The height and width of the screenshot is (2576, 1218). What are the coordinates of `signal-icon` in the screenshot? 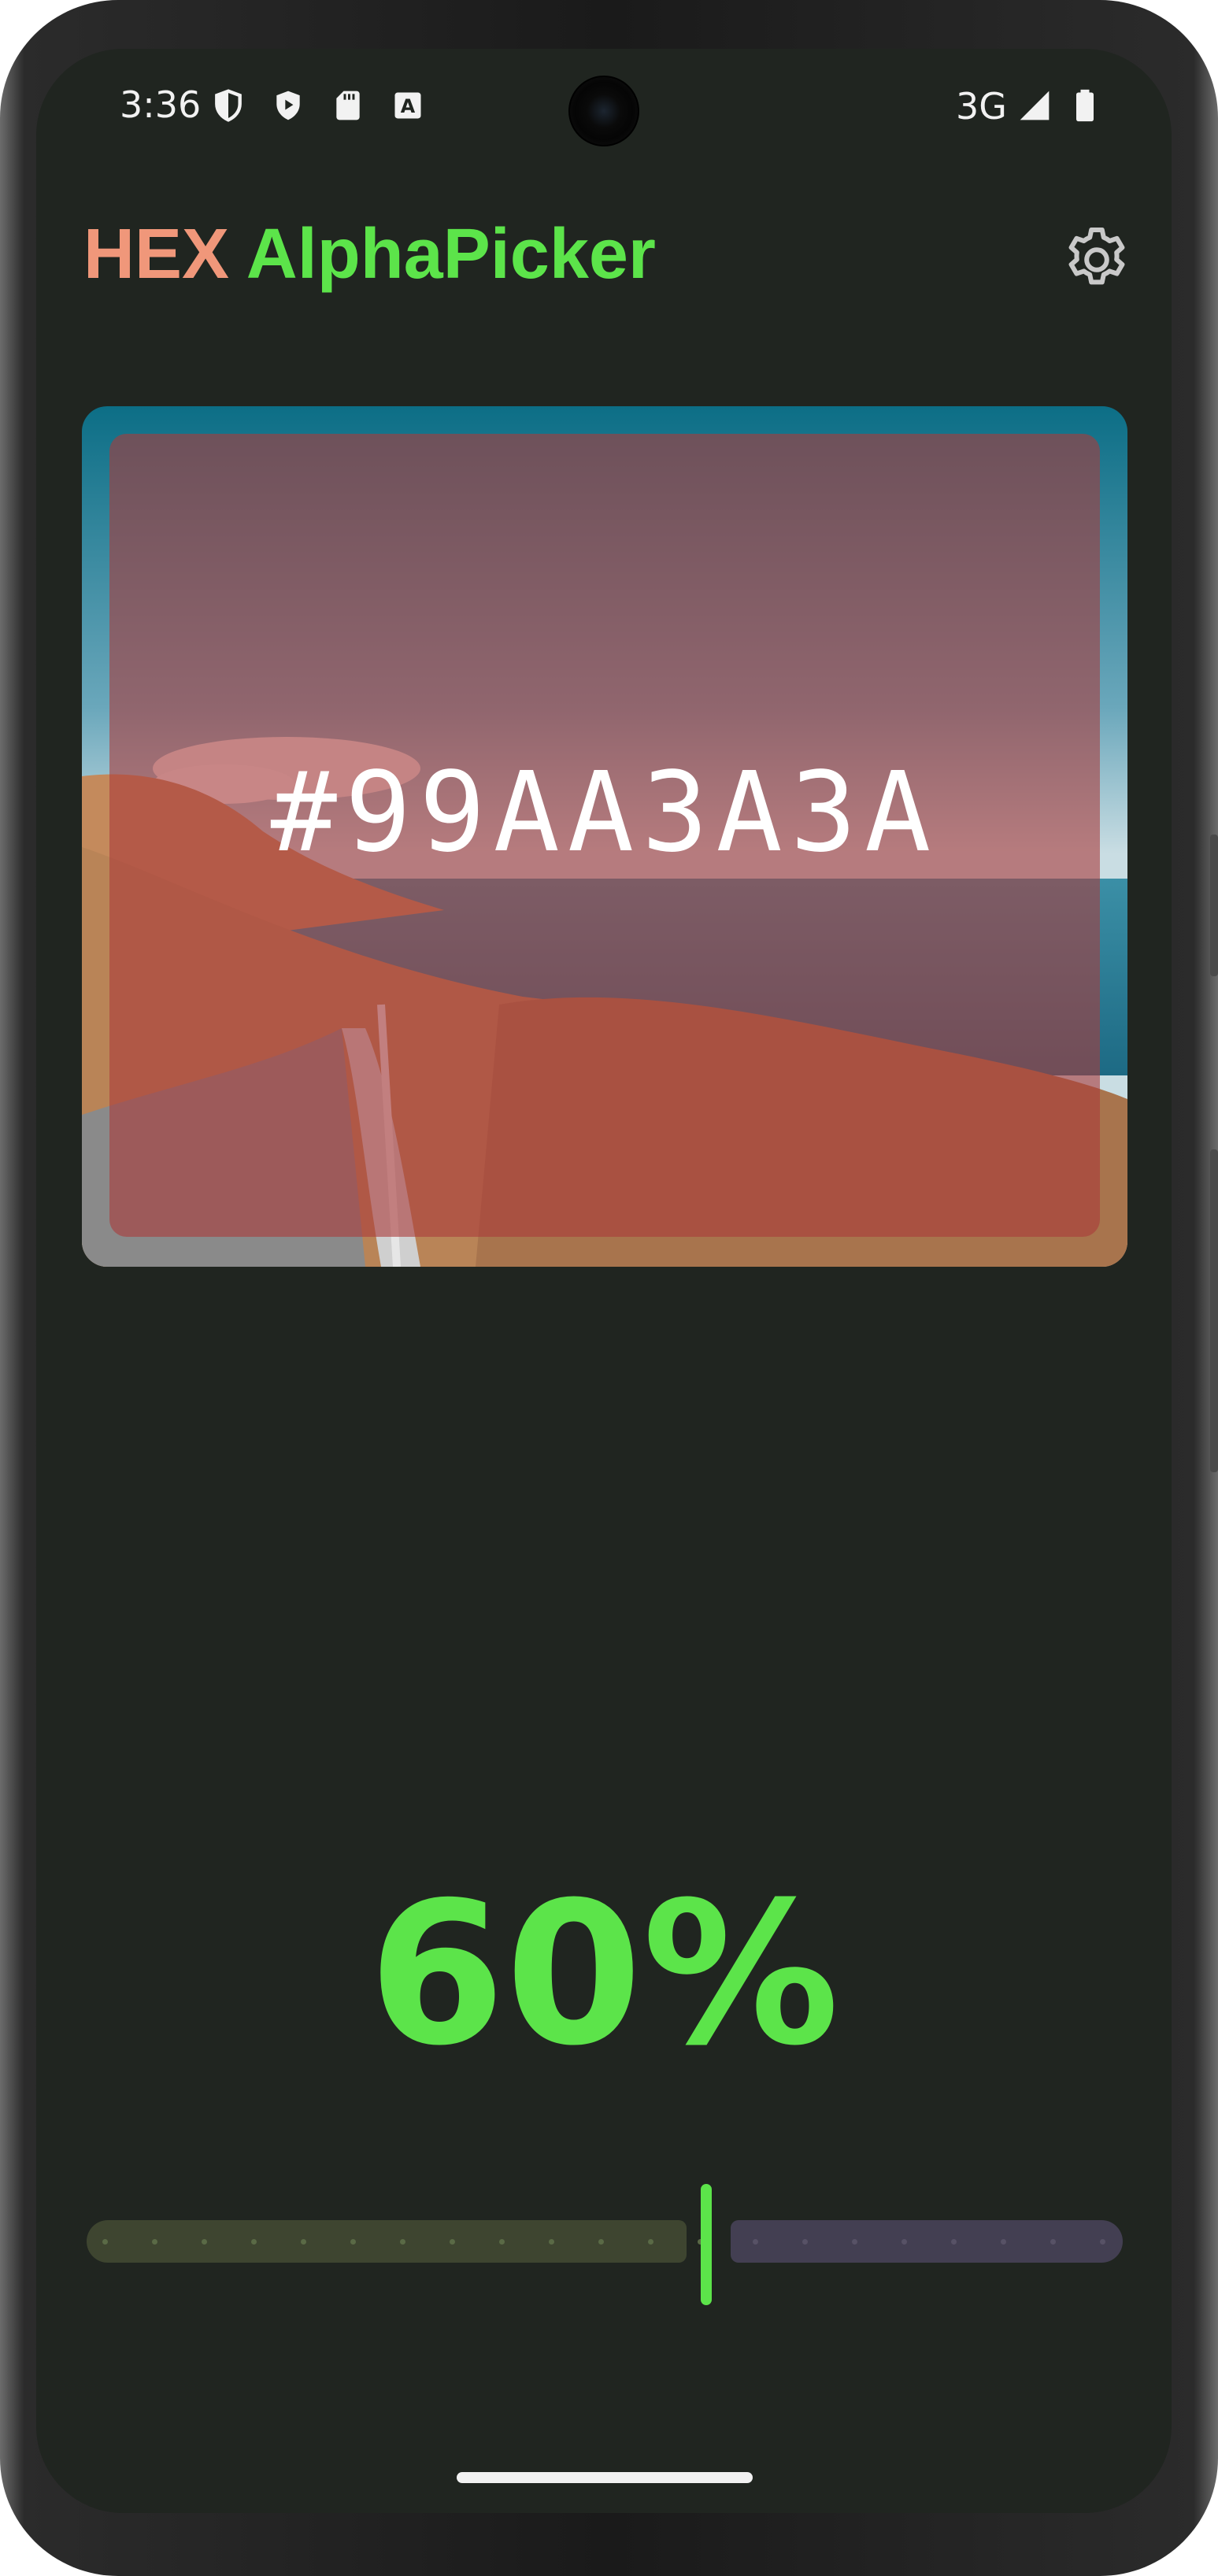 It's located at (1034, 105).